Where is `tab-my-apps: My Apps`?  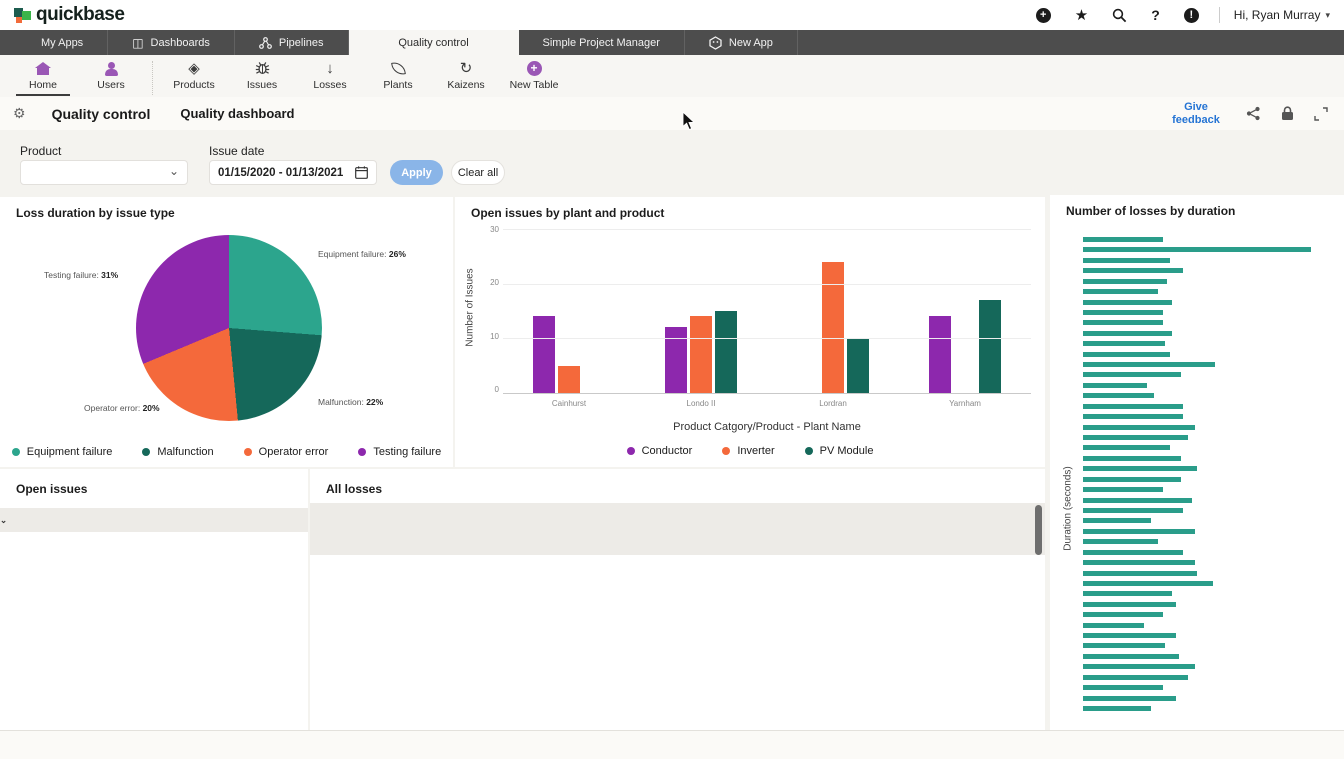
tab-my-apps: My Apps is located at coordinates (54, 42).